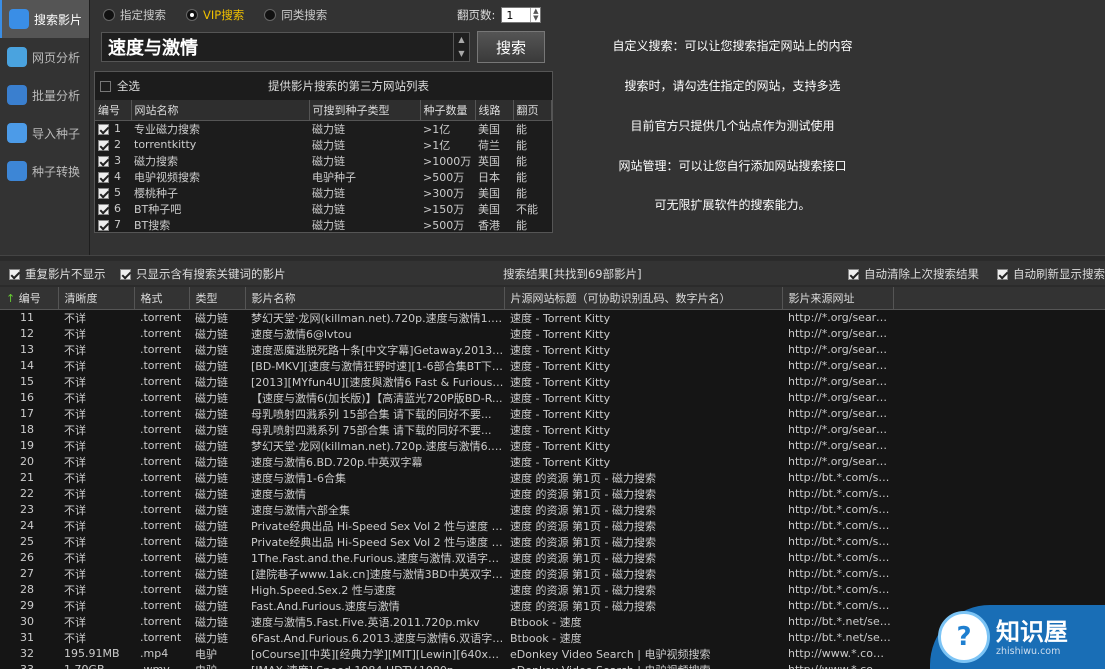 This screenshot has height=669, width=1105. I want to click on result-column-header: 类型, so click(217, 298).